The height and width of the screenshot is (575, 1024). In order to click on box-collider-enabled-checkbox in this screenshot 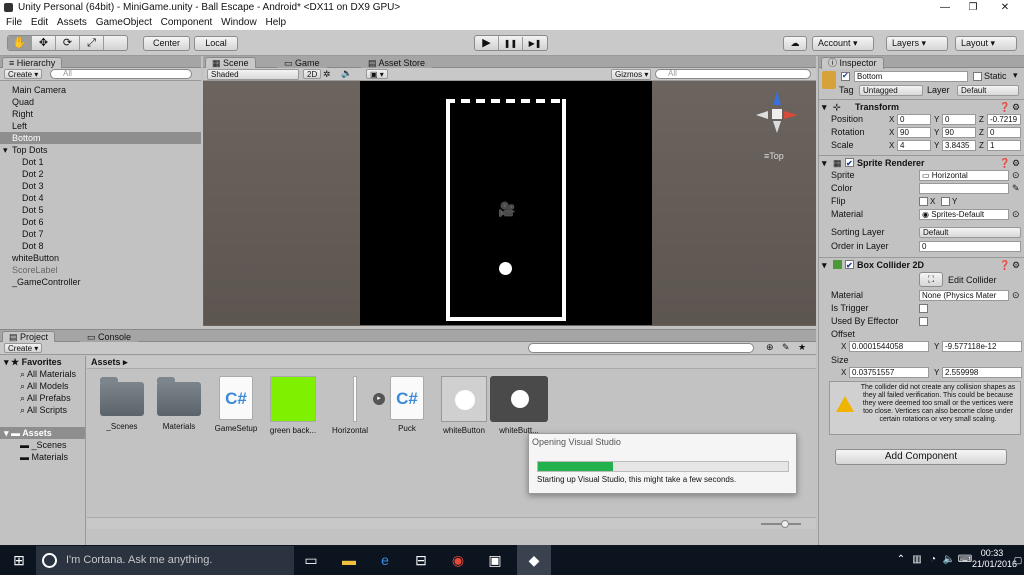, I will do `click(849, 266)`.